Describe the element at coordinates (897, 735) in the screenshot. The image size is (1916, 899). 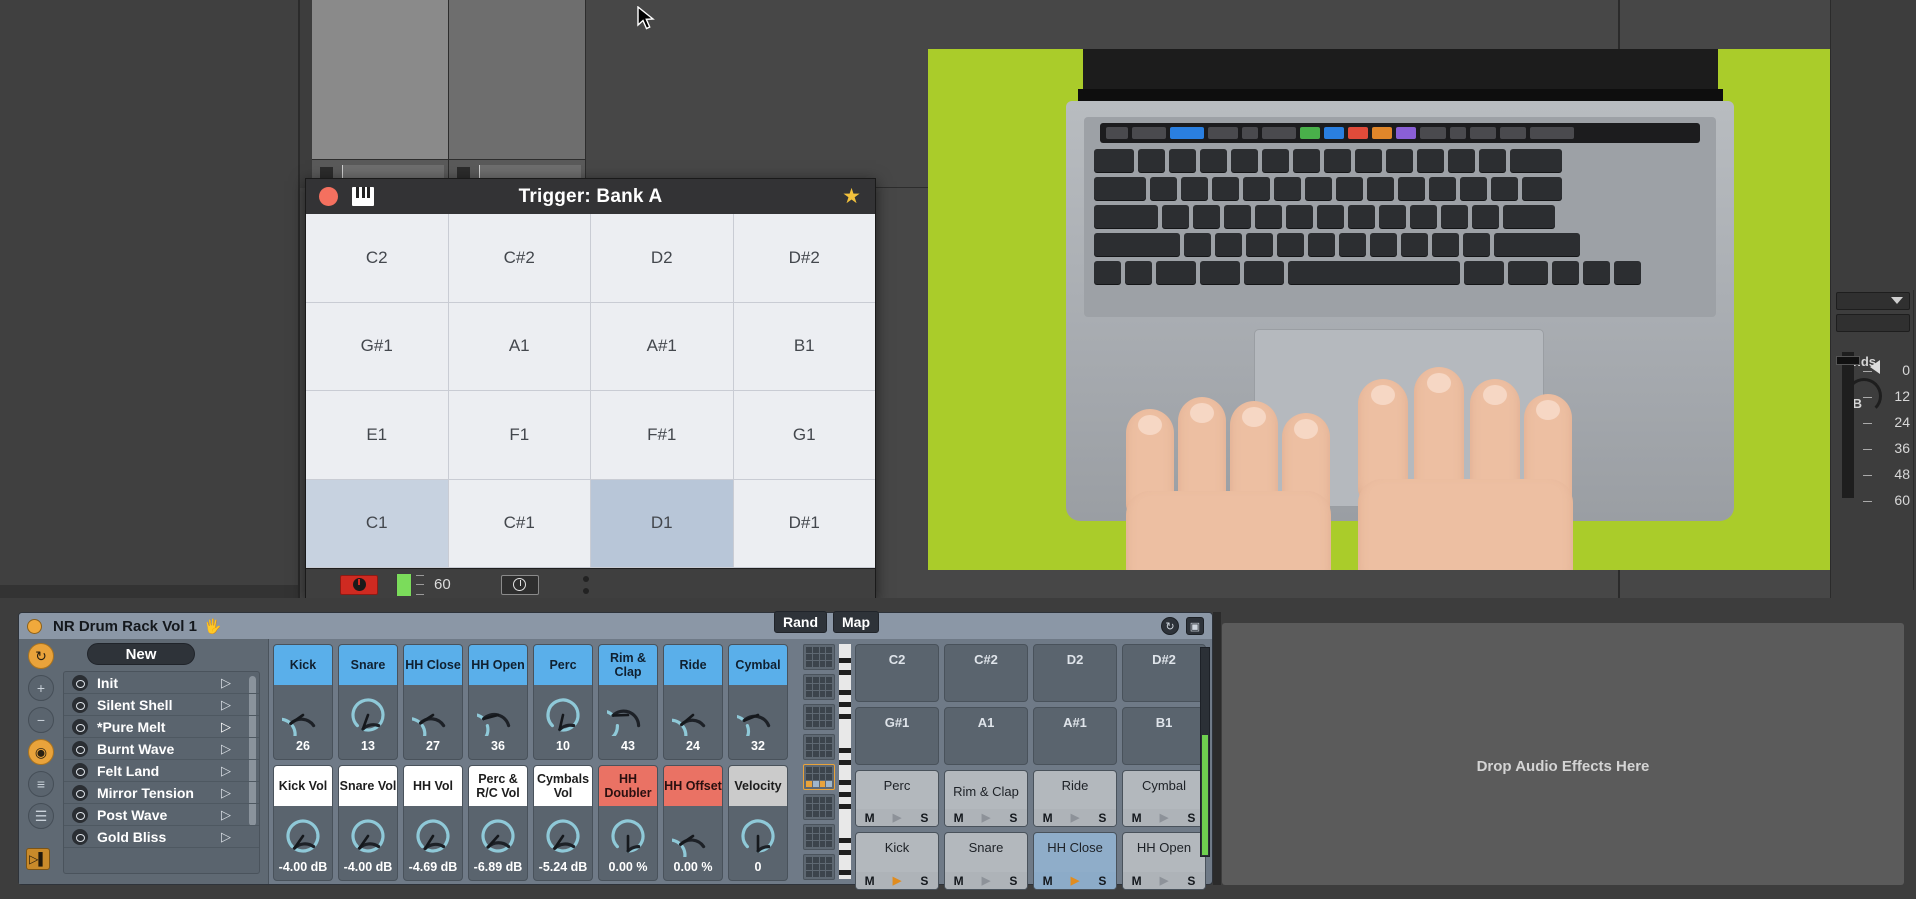
I see `drum-pad: G#1` at that location.